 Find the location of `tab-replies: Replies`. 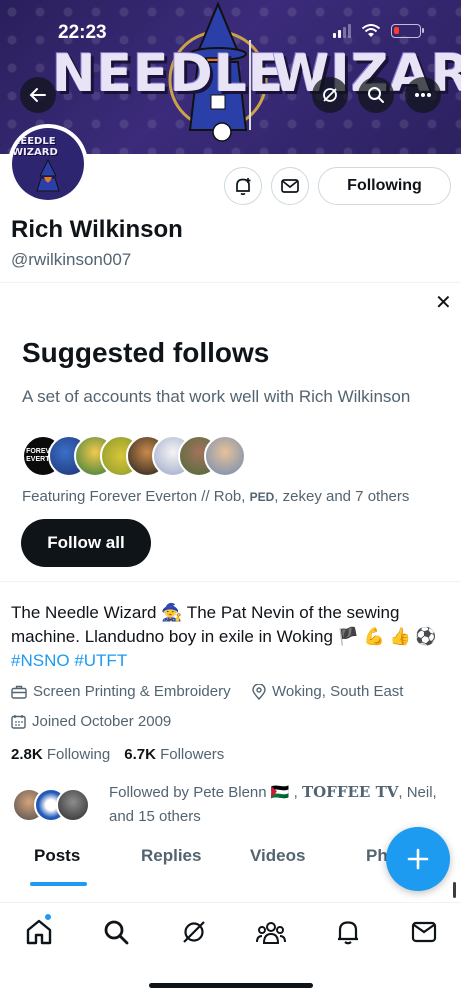

tab-replies: Replies is located at coordinates (171, 856).